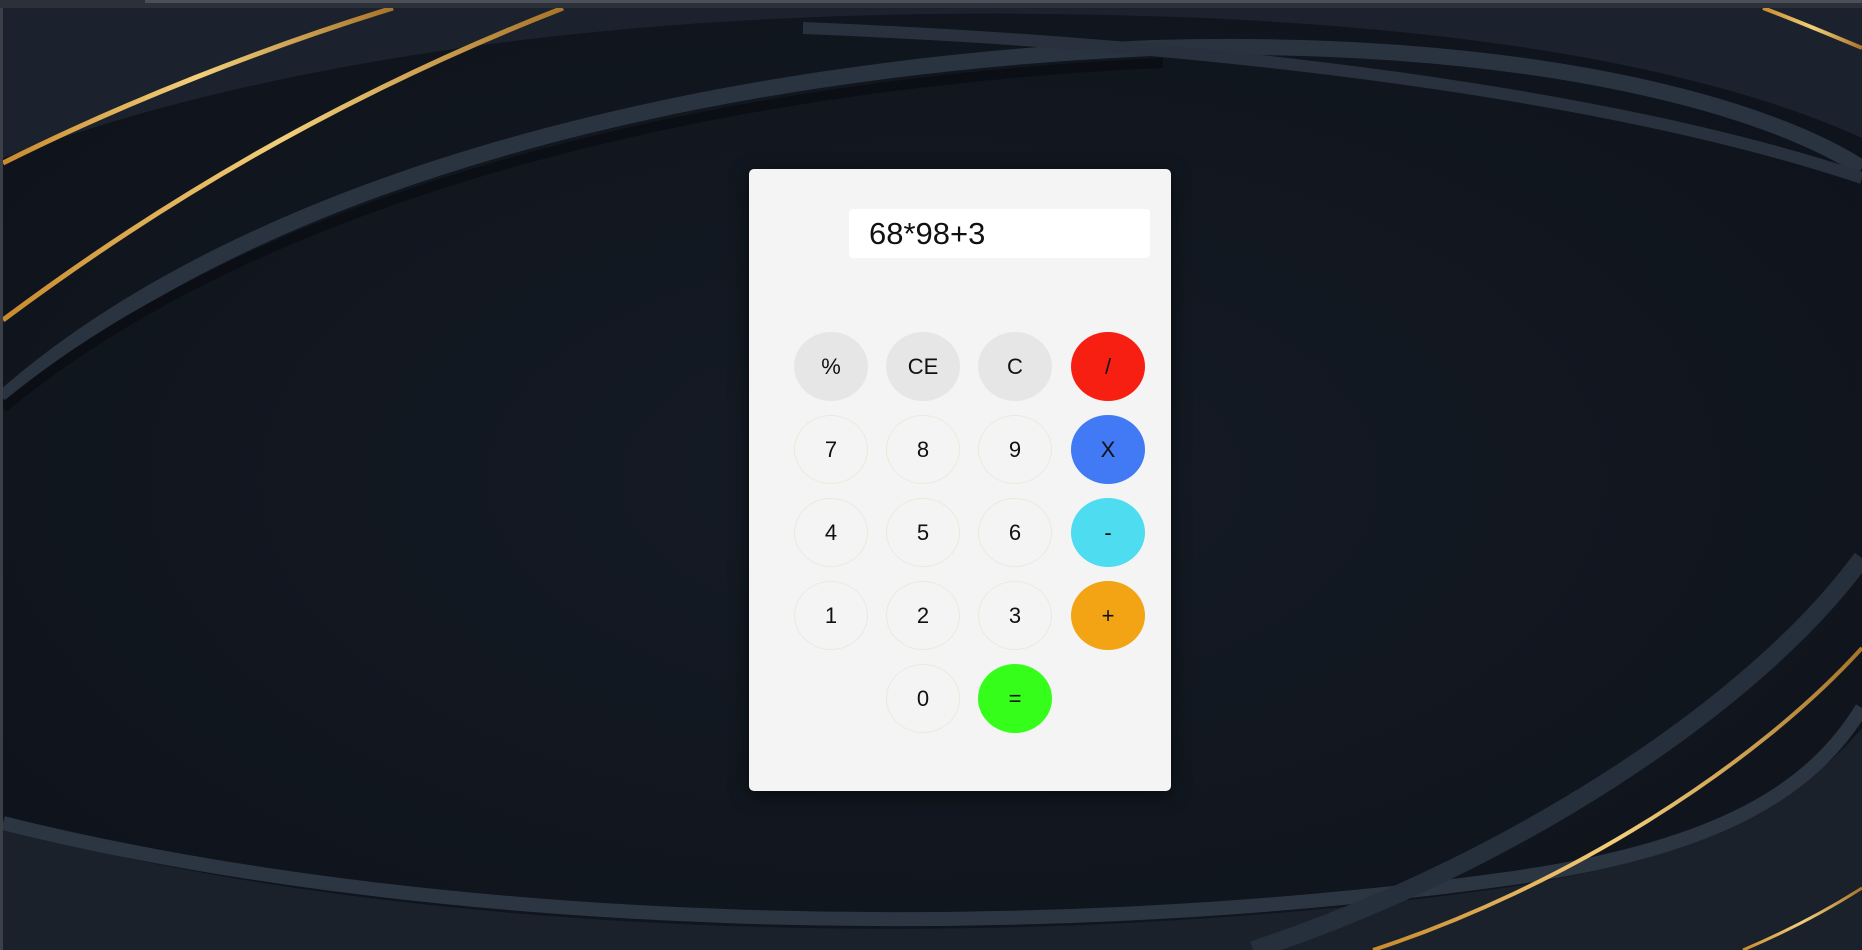 This screenshot has width=1862, height=950. I want to click on digit-5-button: 5, so click(923, 532).